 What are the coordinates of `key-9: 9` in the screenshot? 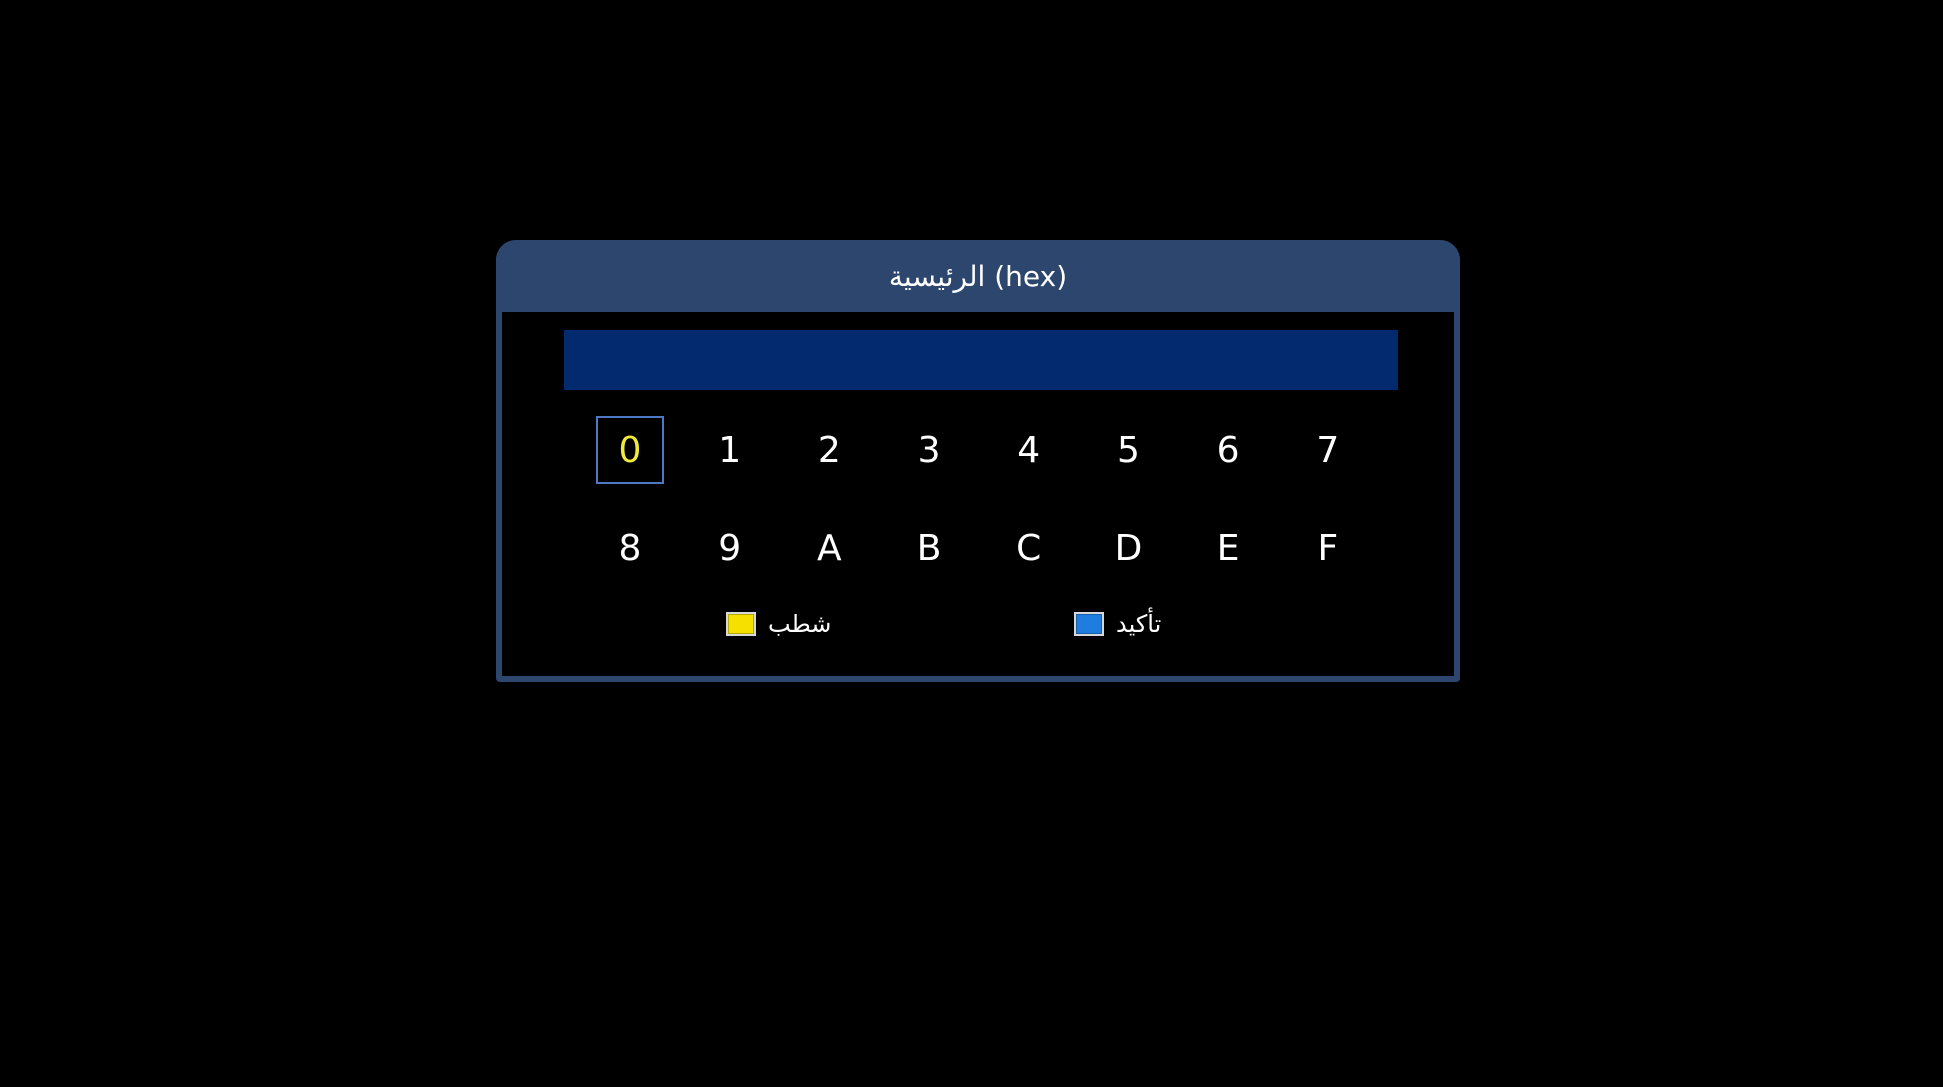 It's located at (730, 548).